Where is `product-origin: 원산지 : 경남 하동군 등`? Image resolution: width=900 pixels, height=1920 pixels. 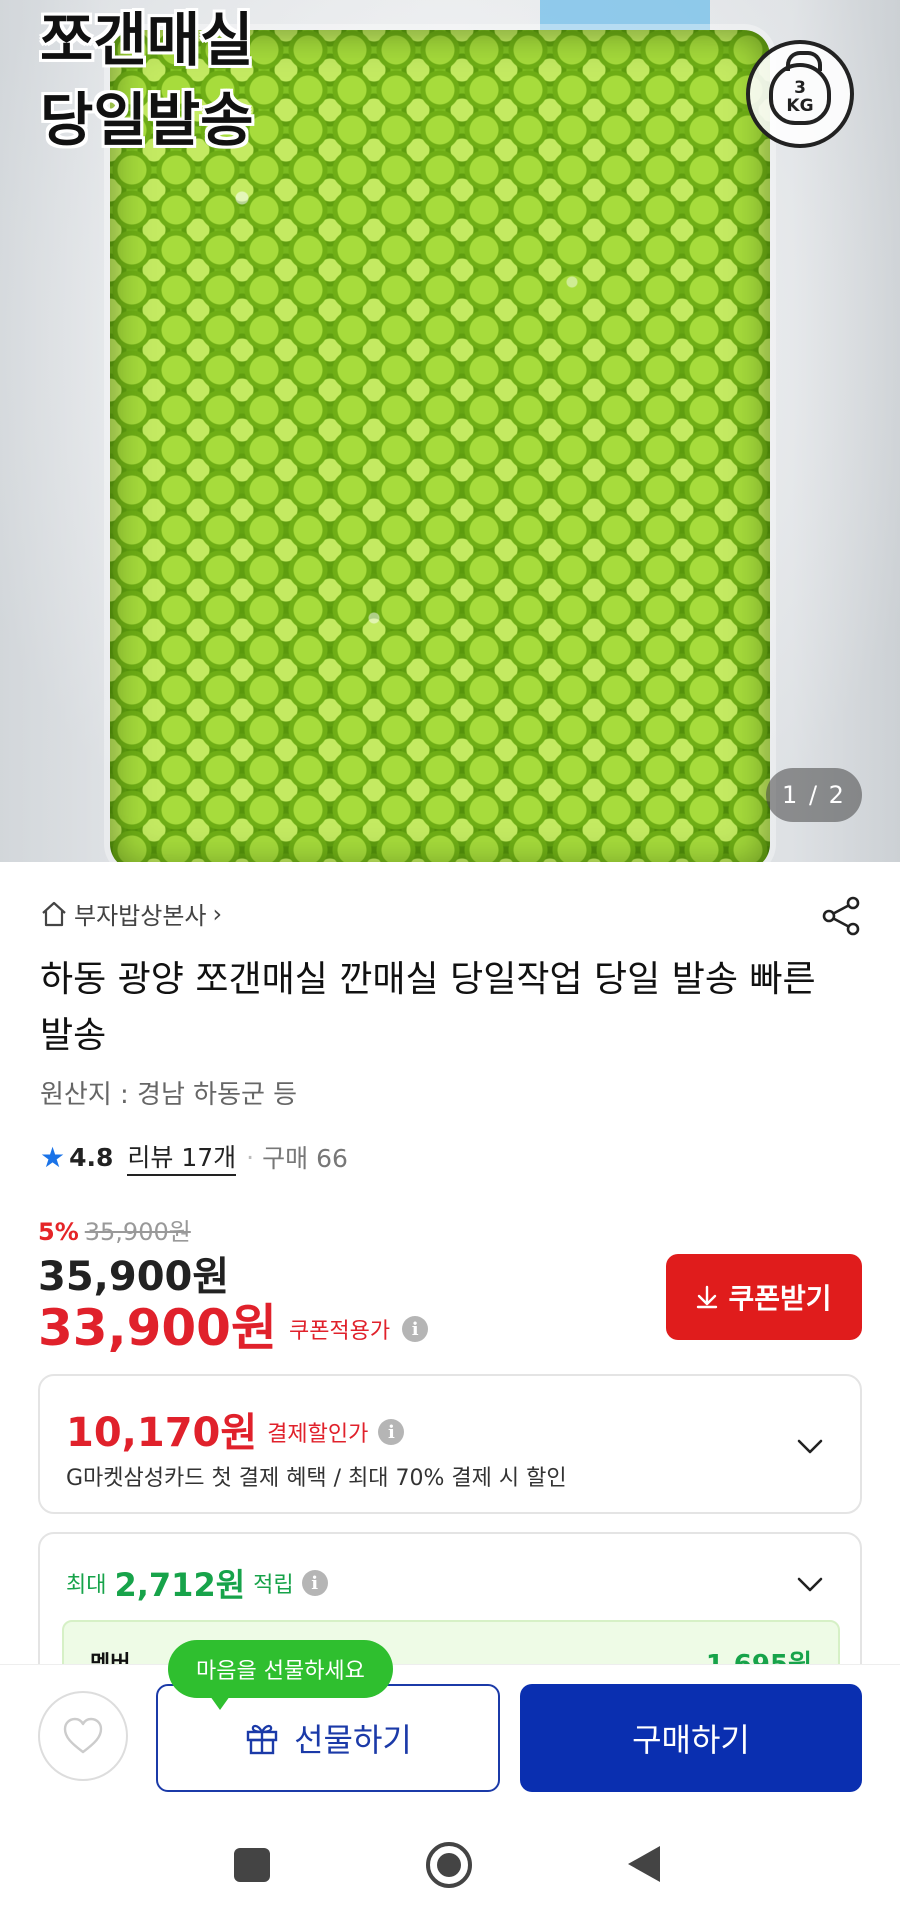
product-origin: 원산지 : 경남 하동군 등 is located at coordinates (169, 1095).